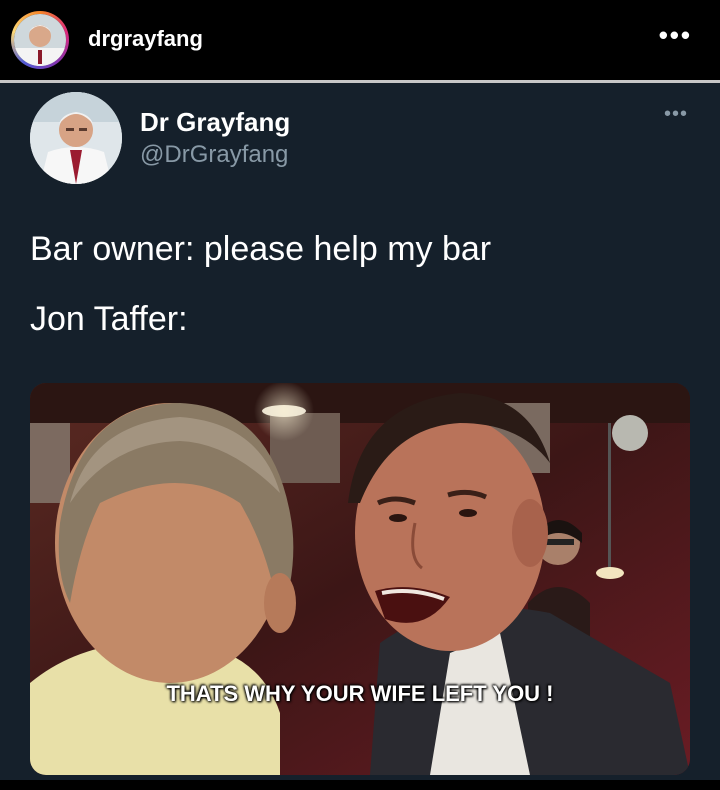 The height and width of the screenshot is (790, 720). Describe the element at coordinates (675, 35) in the screenshot. I see `more-options-icon: •••` at that location.